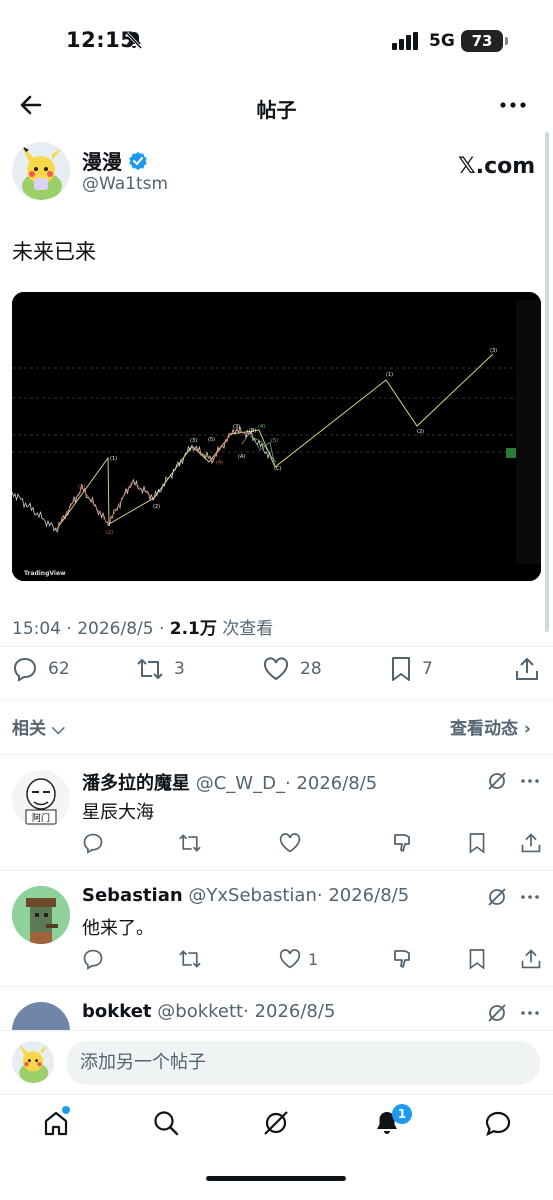 This screenshot has height=1200, width=553. I want to click on reply-actions: 1, so click(312, 961).